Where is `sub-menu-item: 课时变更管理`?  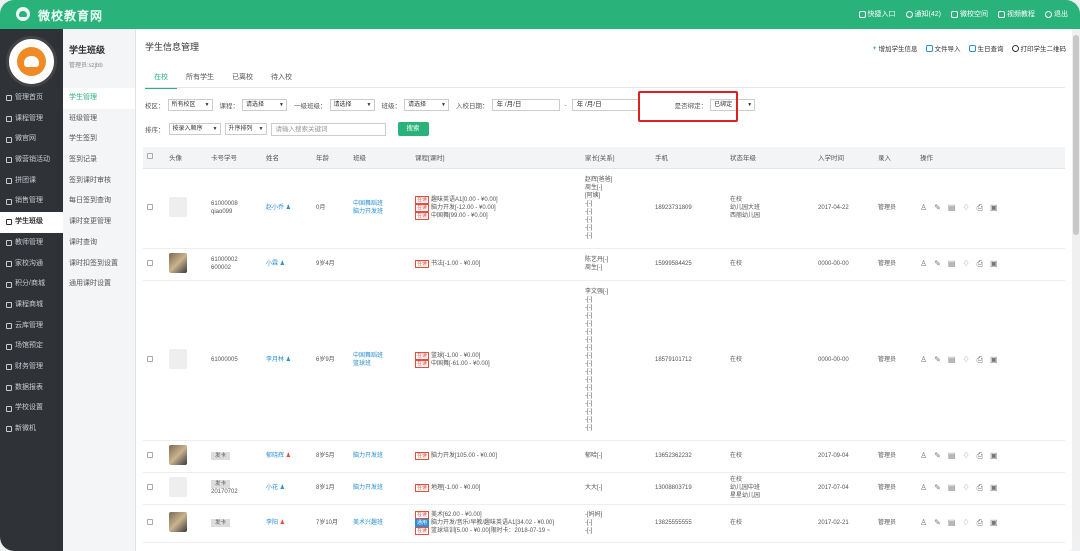 sub-menu-item: 课时变更管理 is located at coordinates (99, 222).